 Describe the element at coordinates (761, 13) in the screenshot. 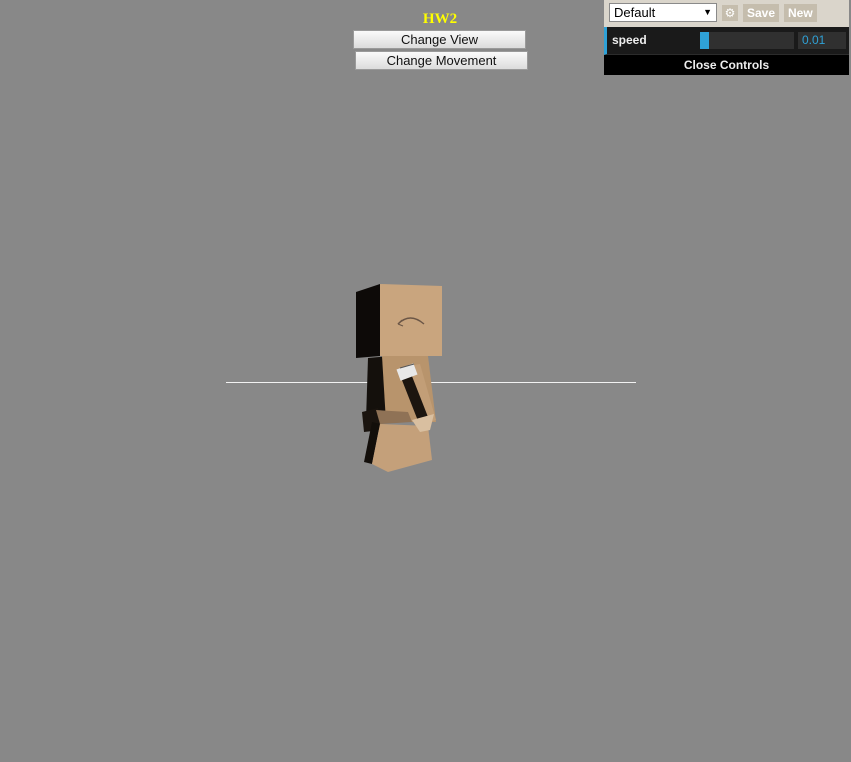

I see `save-button: Save` at that location.